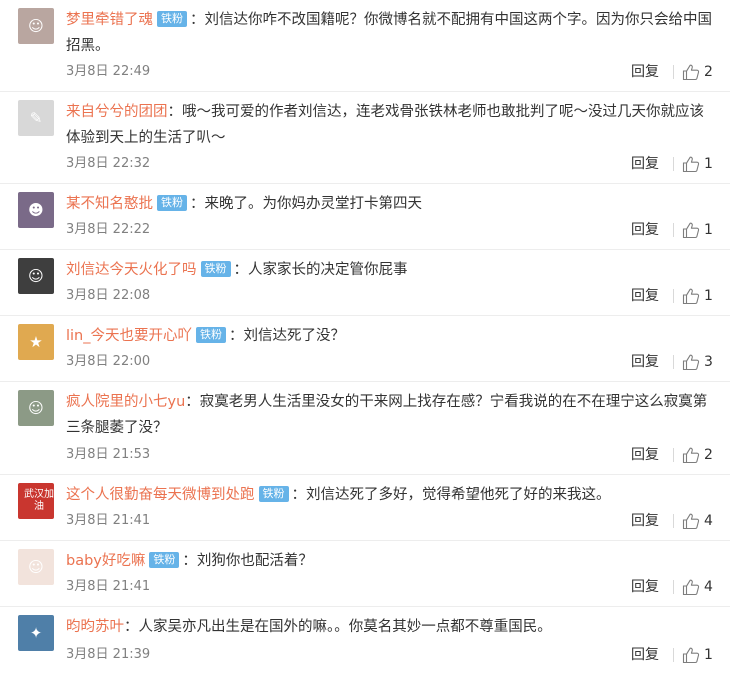 The image size is (730, 674). What do you see at coordinates (708, 362) in the screenshot?
I see `like-count: 3` at bounding box center [708, 362].